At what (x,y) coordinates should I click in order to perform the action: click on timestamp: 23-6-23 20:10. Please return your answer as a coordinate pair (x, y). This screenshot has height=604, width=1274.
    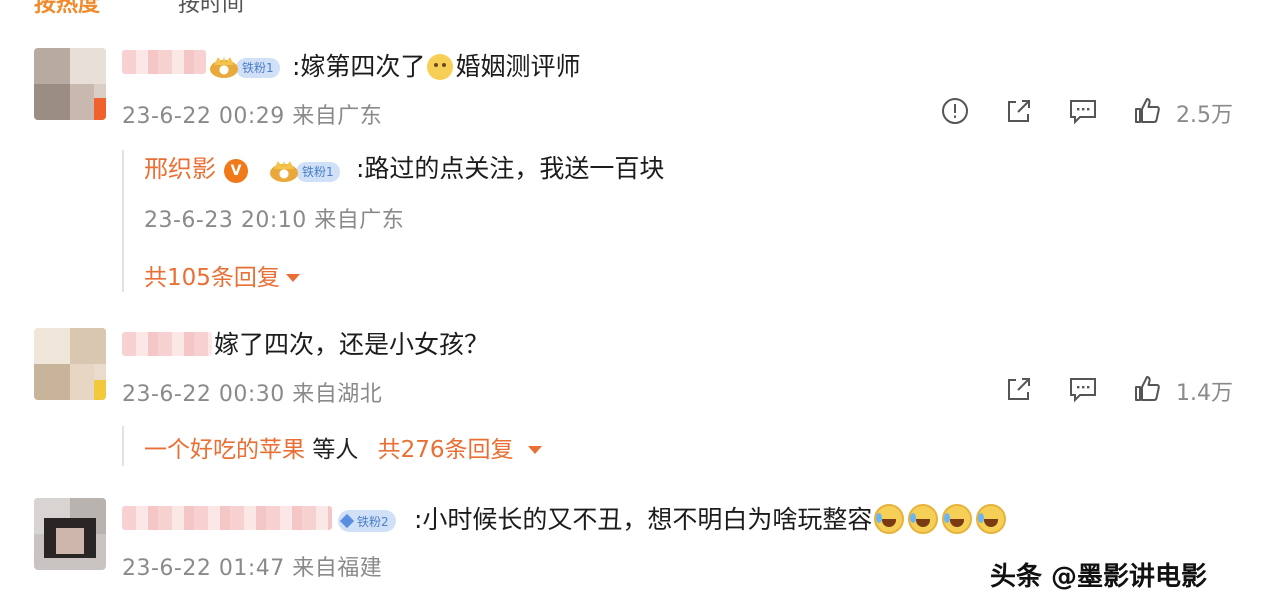
    Looking at the image, I should click on (225, 220).